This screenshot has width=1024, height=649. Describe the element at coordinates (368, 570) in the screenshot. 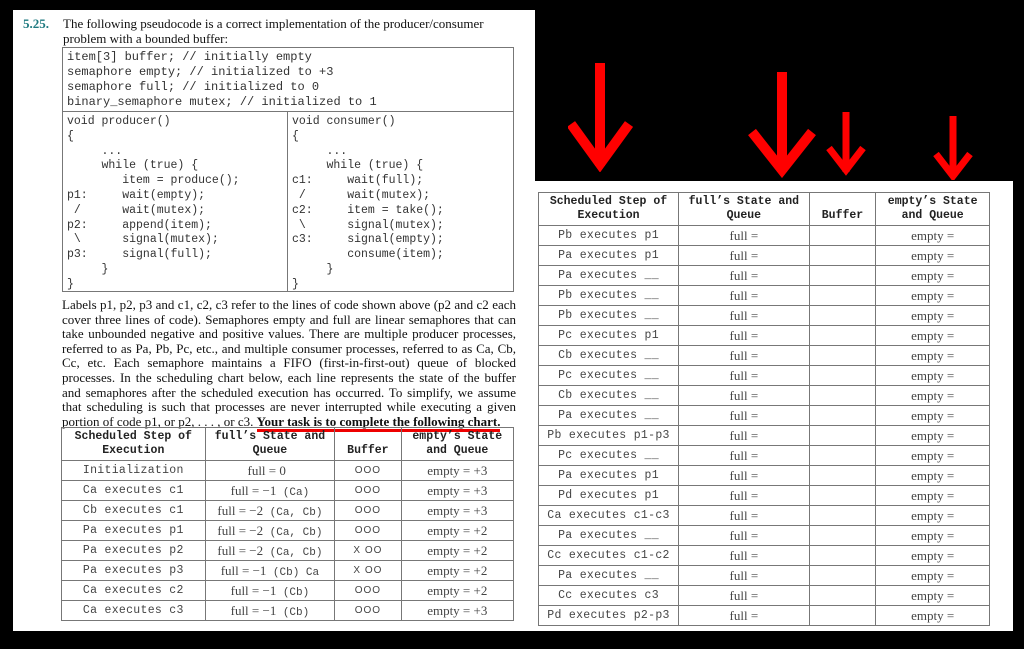

I see `buffer-cell: X OO` at that location.